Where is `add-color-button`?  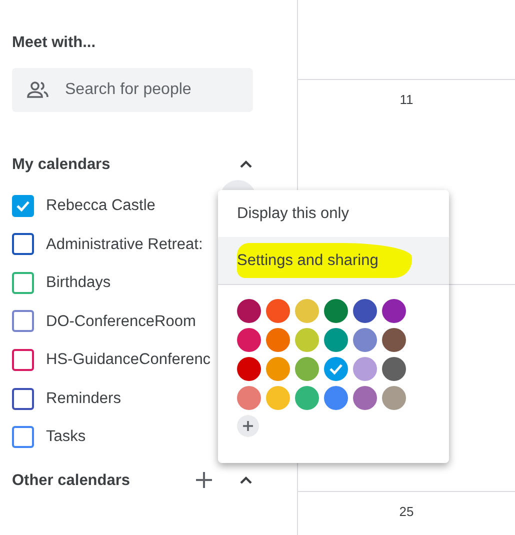 add-color-button is located at coordinates (248, 426).